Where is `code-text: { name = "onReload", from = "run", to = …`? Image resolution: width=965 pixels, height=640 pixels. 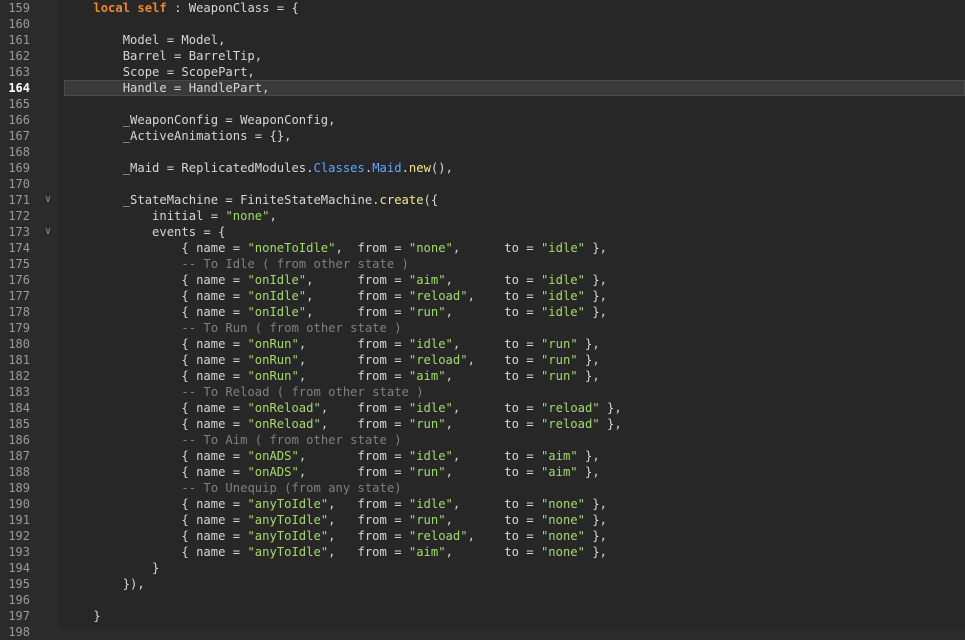
code-text: { name = "onReload", from = "run", to = … is located at coordinates (342, 424).